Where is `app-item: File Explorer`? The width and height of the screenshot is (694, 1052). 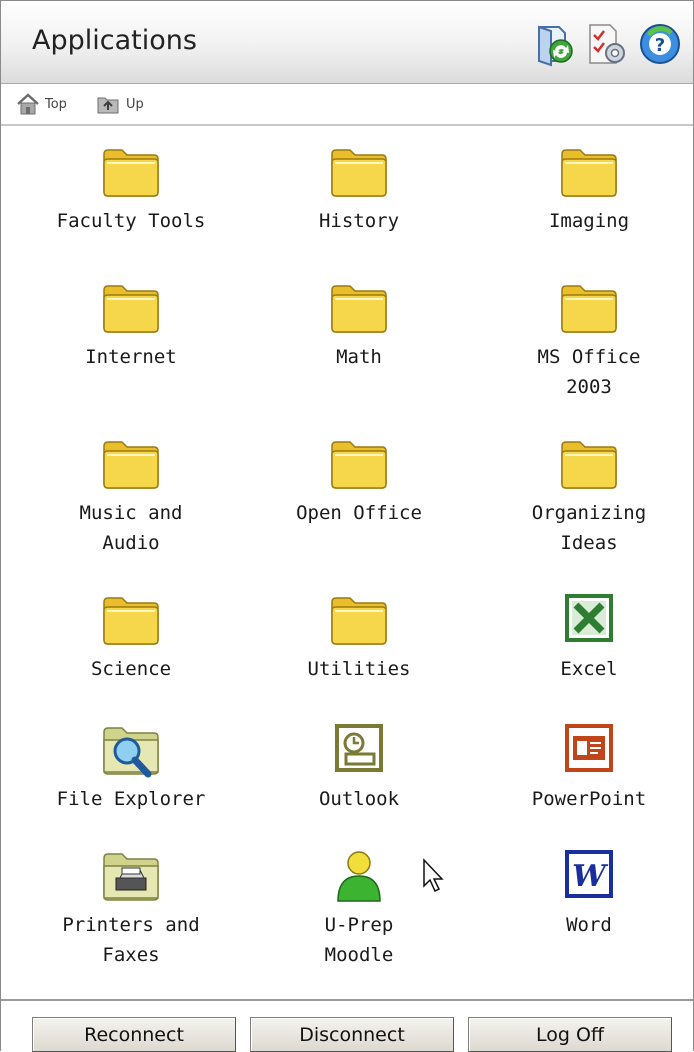
app-item: File Explorer is located at coordinates (131, 766).